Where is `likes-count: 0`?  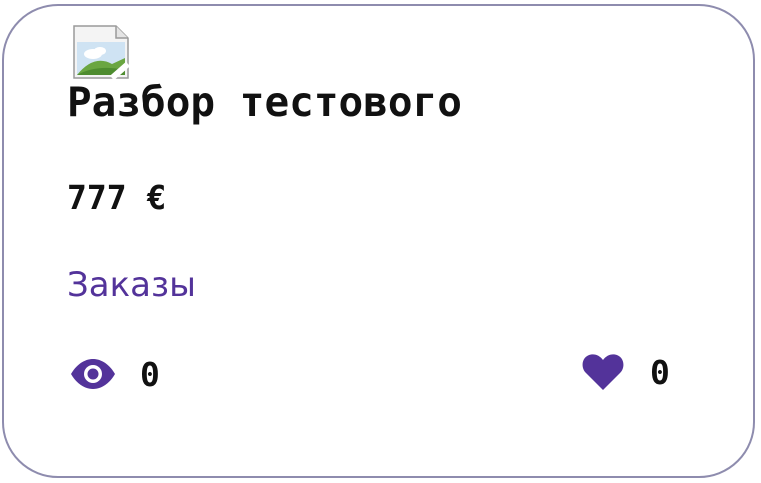
likes-count: 0 is located at coordinates (660, 372).